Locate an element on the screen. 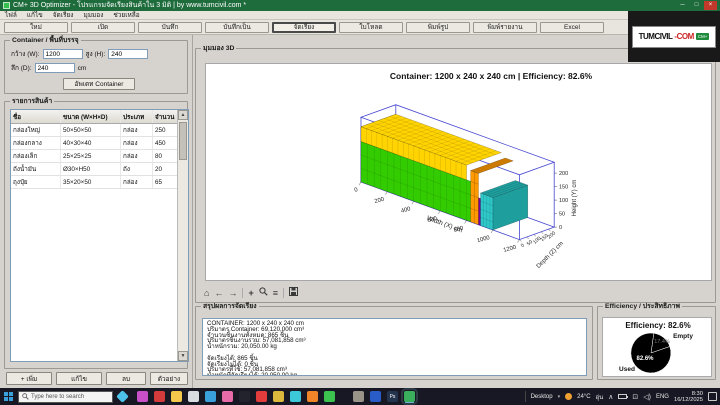  pan-icon: + is located at coordinates (250, 293).